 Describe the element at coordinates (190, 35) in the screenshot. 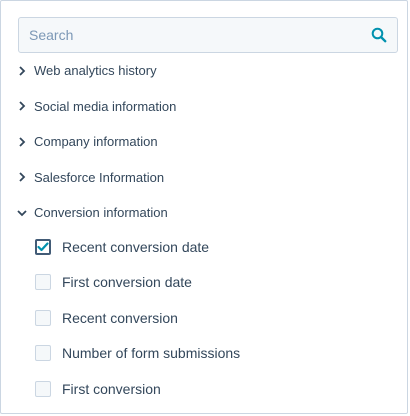

I see `search-input` at that location.